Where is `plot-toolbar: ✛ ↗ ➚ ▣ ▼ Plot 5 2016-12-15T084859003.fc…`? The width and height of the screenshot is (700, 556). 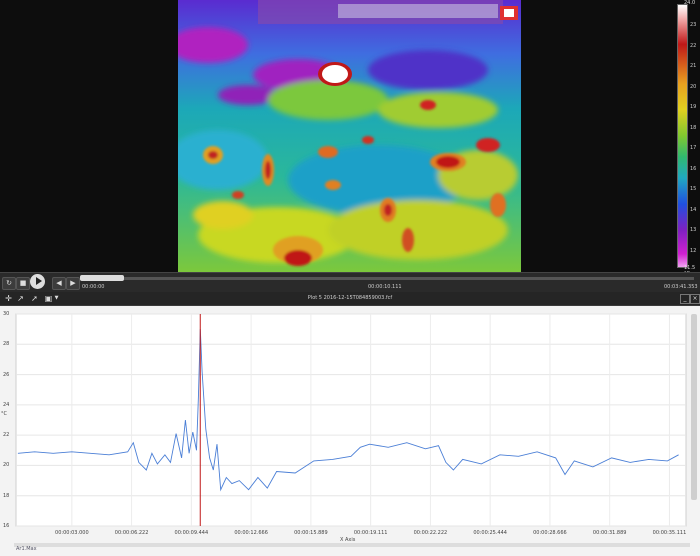
plot-toolbar: ✛ ↗ ➚ ▣ ▼ Plot 5 2016-12-15T084859003.fc… is located at coordinates (350, 299).